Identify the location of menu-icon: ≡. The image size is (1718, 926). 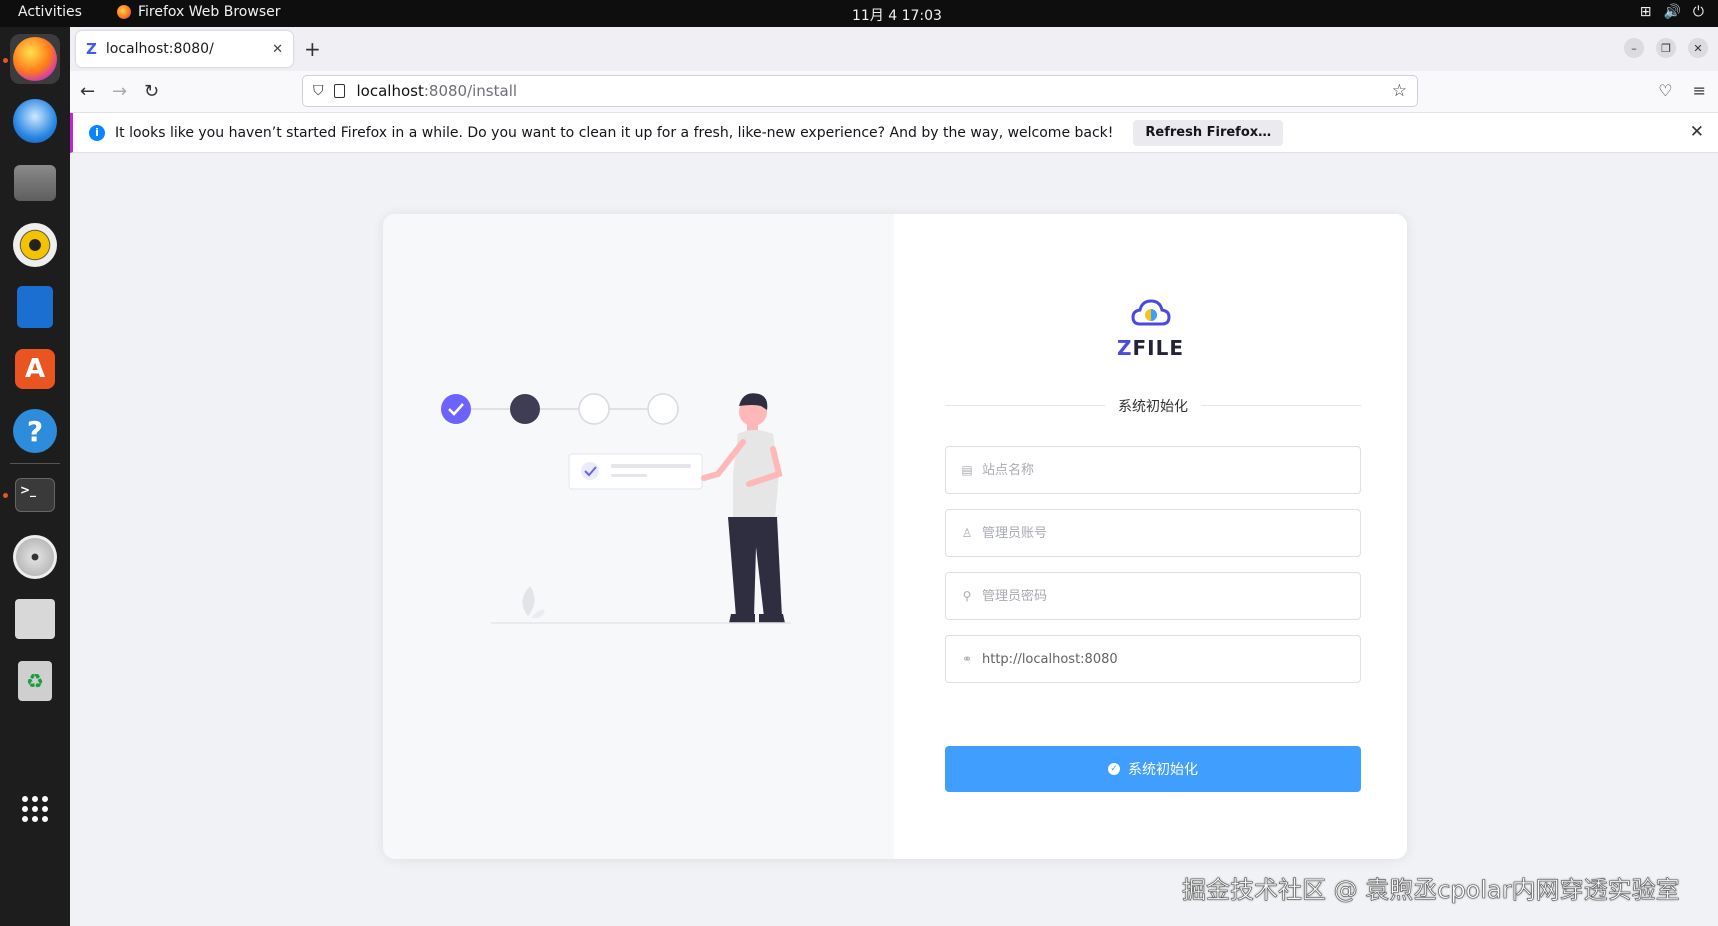
(1699, 90).